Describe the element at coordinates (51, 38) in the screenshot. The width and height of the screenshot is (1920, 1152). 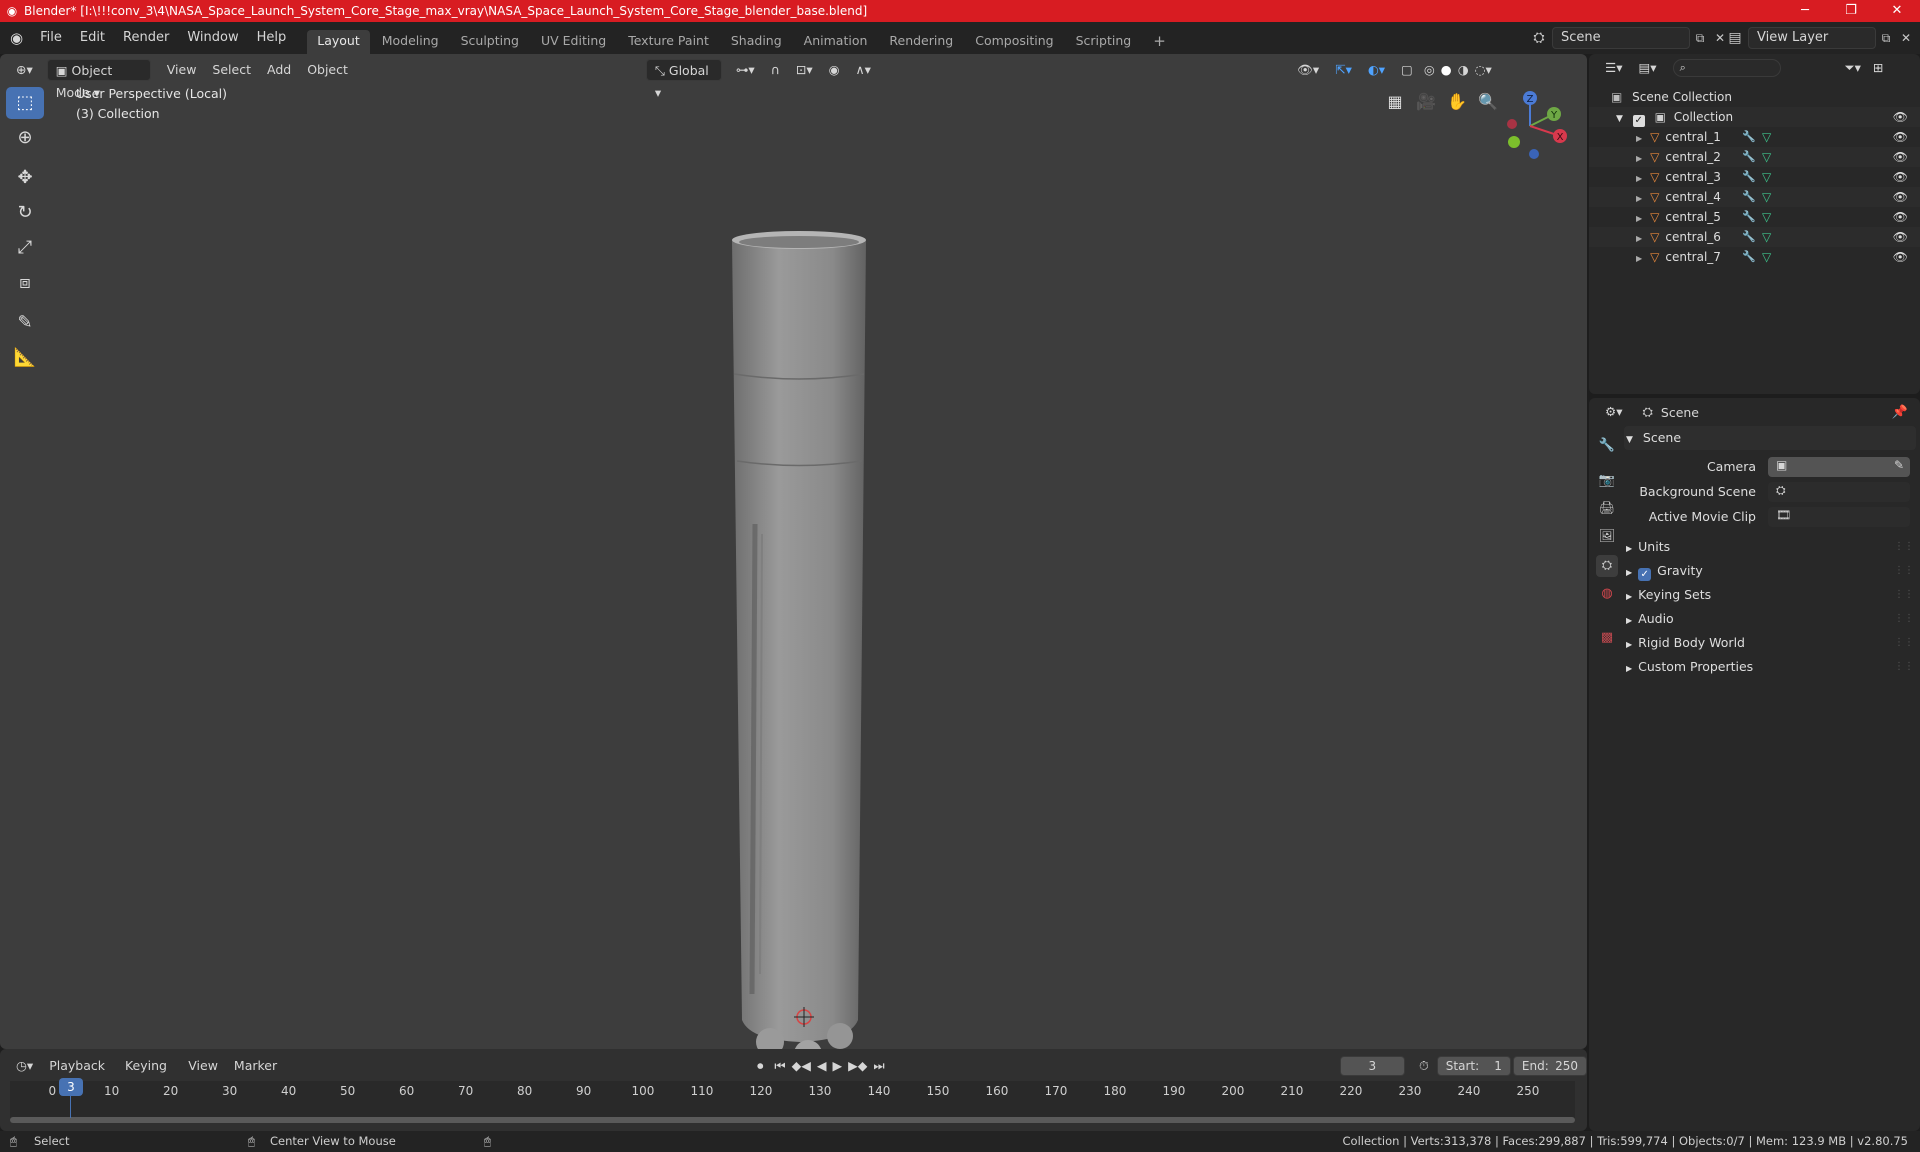
I see `menu-file: File` at that location.